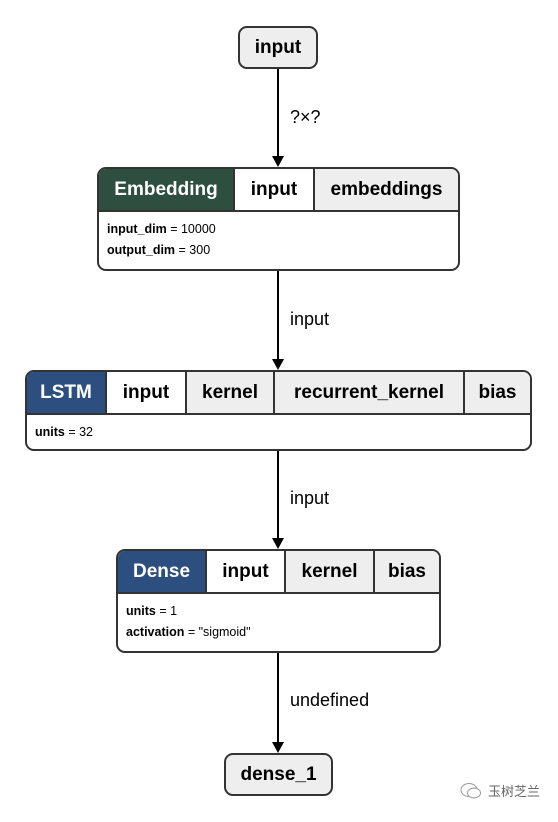 This screenshot has height=822, width=558. Describe the element at coordinates (64, 432) in the screenshot. I see `attr-row: units = 32` at that location.